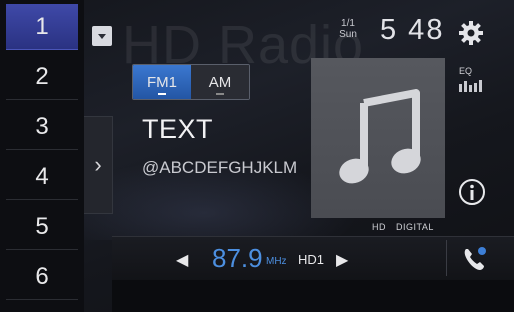  I want to click on phone-icon, so click(475, 259).